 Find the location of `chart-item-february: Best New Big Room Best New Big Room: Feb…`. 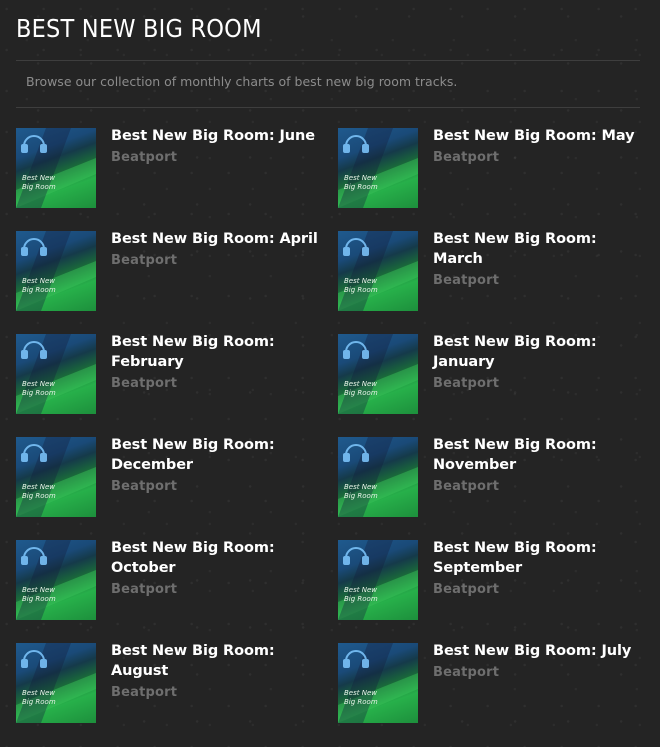

chart-item-february: Best New Big Room Best New Big Room: Feb… is located at coordinates (168, 374).